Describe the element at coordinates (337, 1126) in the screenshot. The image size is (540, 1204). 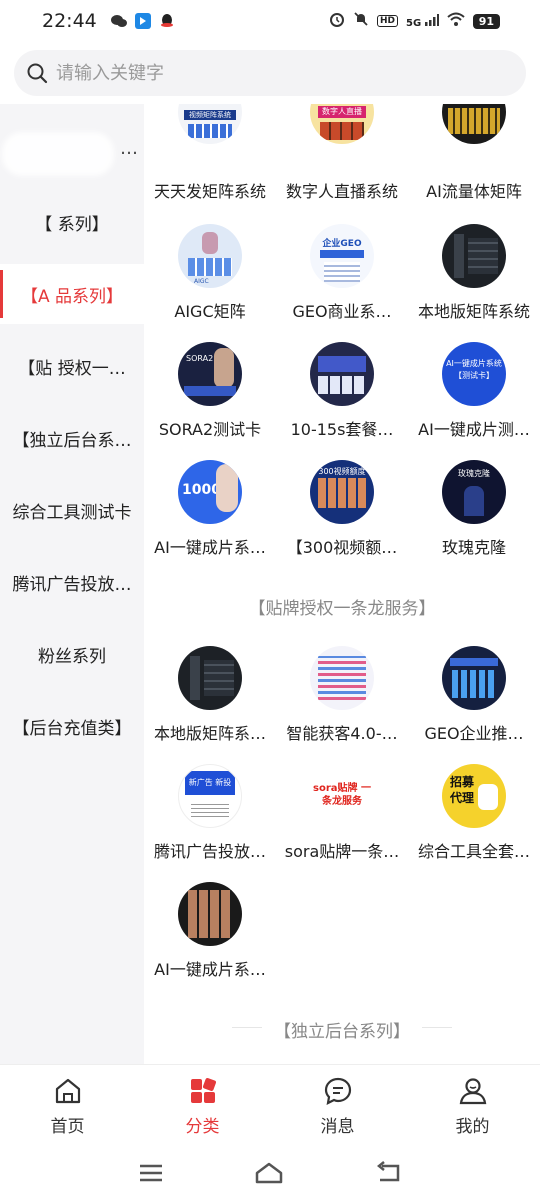
I see `tab-label: 消息` at that location.